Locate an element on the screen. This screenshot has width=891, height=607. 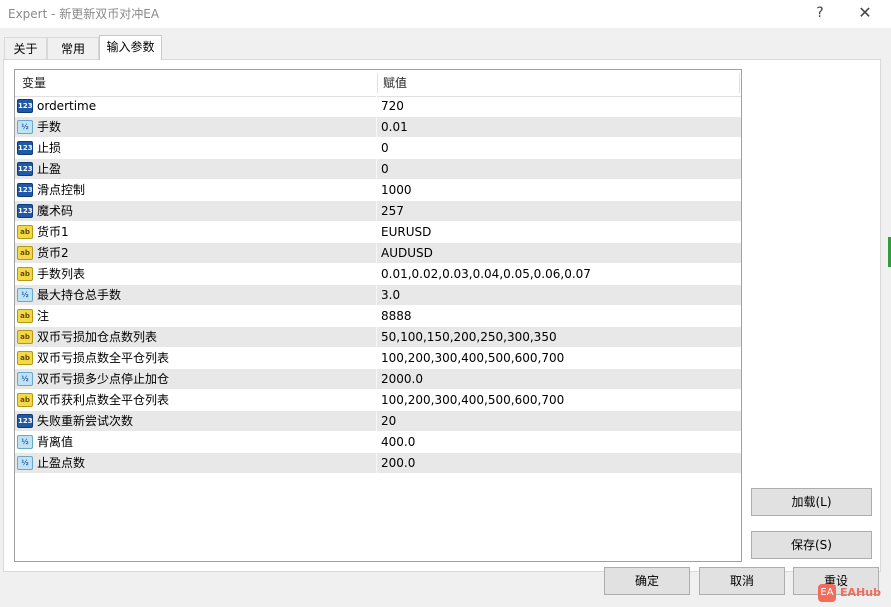
cancel-button: 取消 is located at coordinates (742, 581).